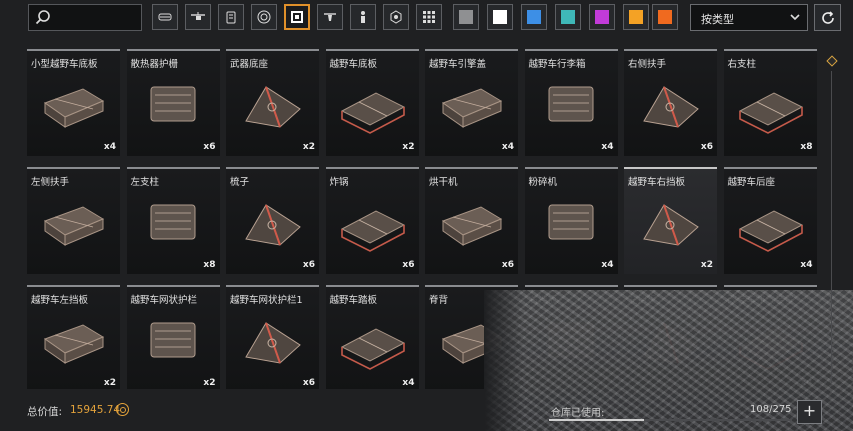 The height and width of the screenshot is (431, 853). I want to click on swatch-red-orange, so click(665, 17).